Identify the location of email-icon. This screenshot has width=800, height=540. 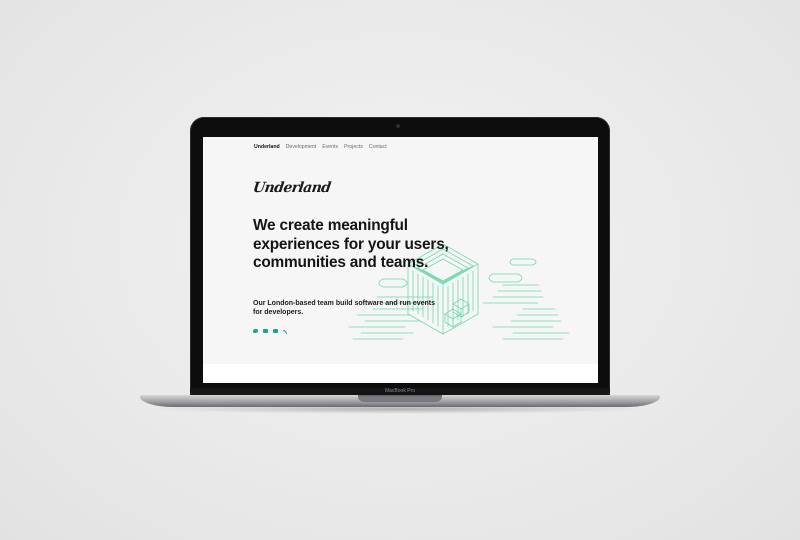
(275, 331).